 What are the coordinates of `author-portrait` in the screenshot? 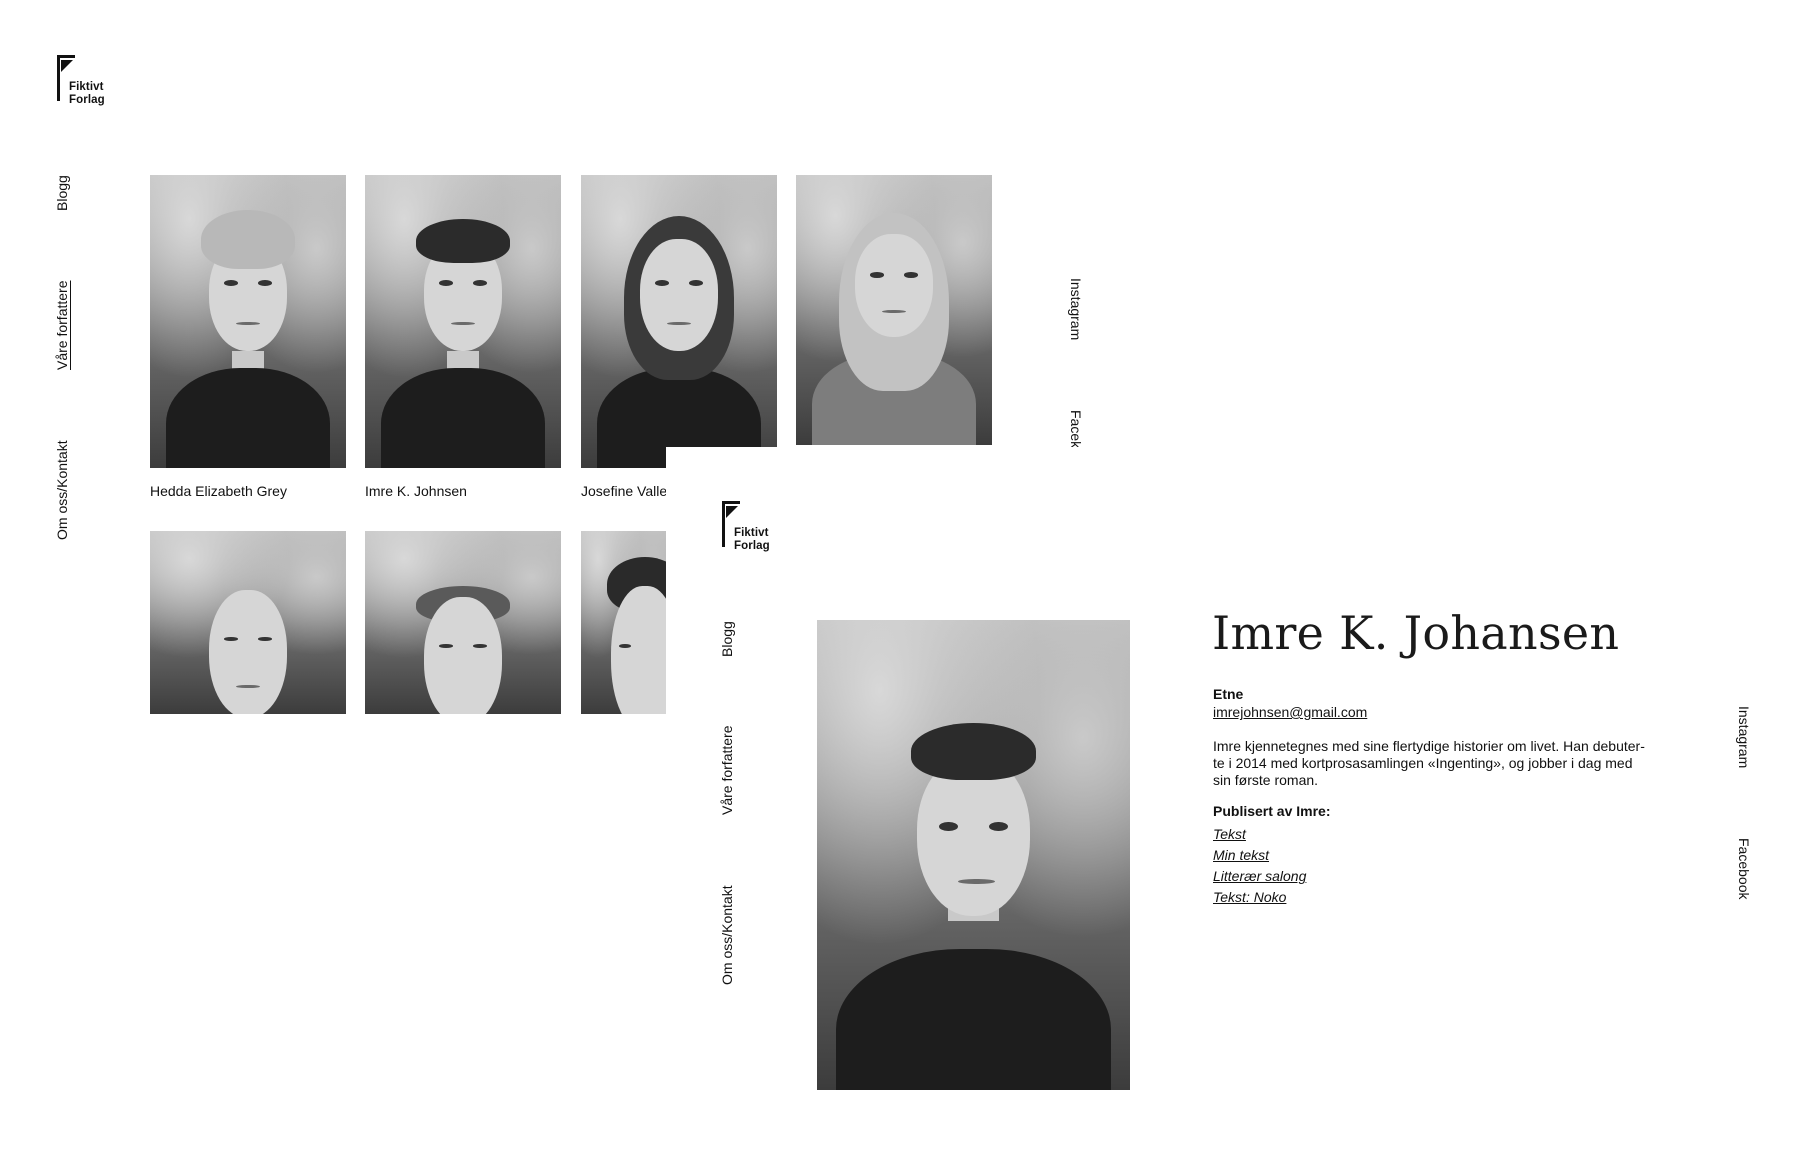 It's located at (973, 855).